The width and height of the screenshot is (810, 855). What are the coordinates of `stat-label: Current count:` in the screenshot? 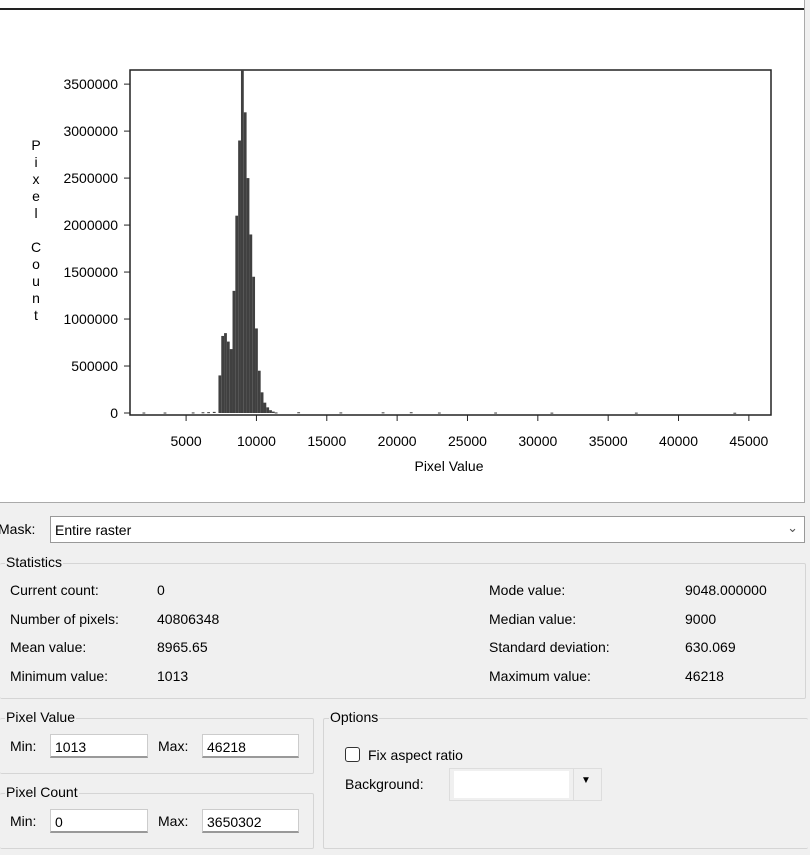 It's located at (54, 590).